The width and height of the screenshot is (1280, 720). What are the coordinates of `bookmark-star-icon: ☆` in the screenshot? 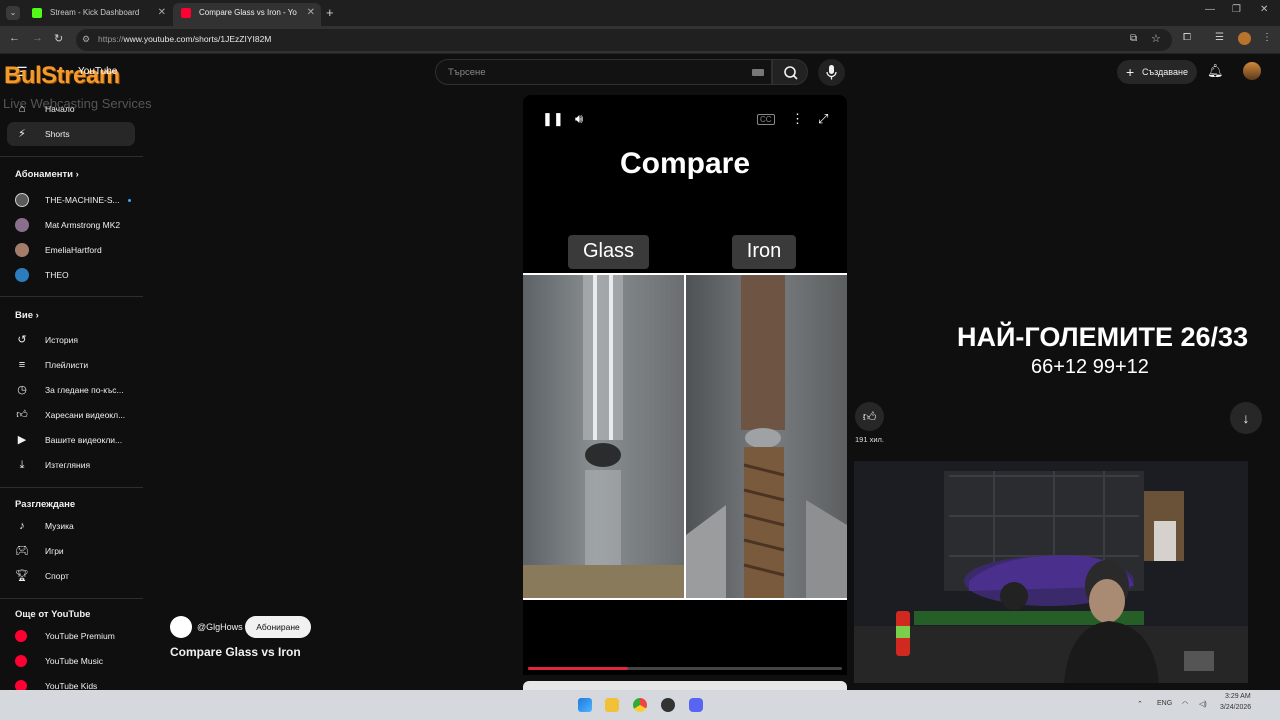 It's located at (1156, 38).